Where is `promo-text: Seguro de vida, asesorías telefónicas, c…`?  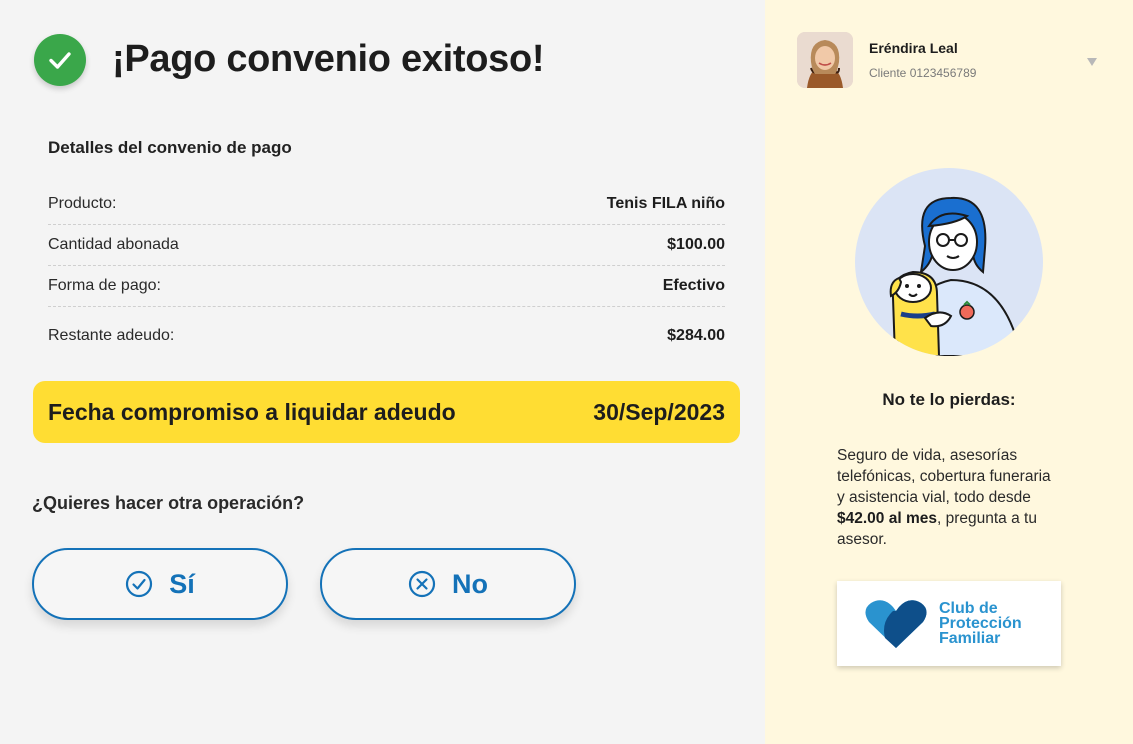 promo-text: Seguro de vida, asesorías telefónicas, c… is located at coordinates (947, 497).